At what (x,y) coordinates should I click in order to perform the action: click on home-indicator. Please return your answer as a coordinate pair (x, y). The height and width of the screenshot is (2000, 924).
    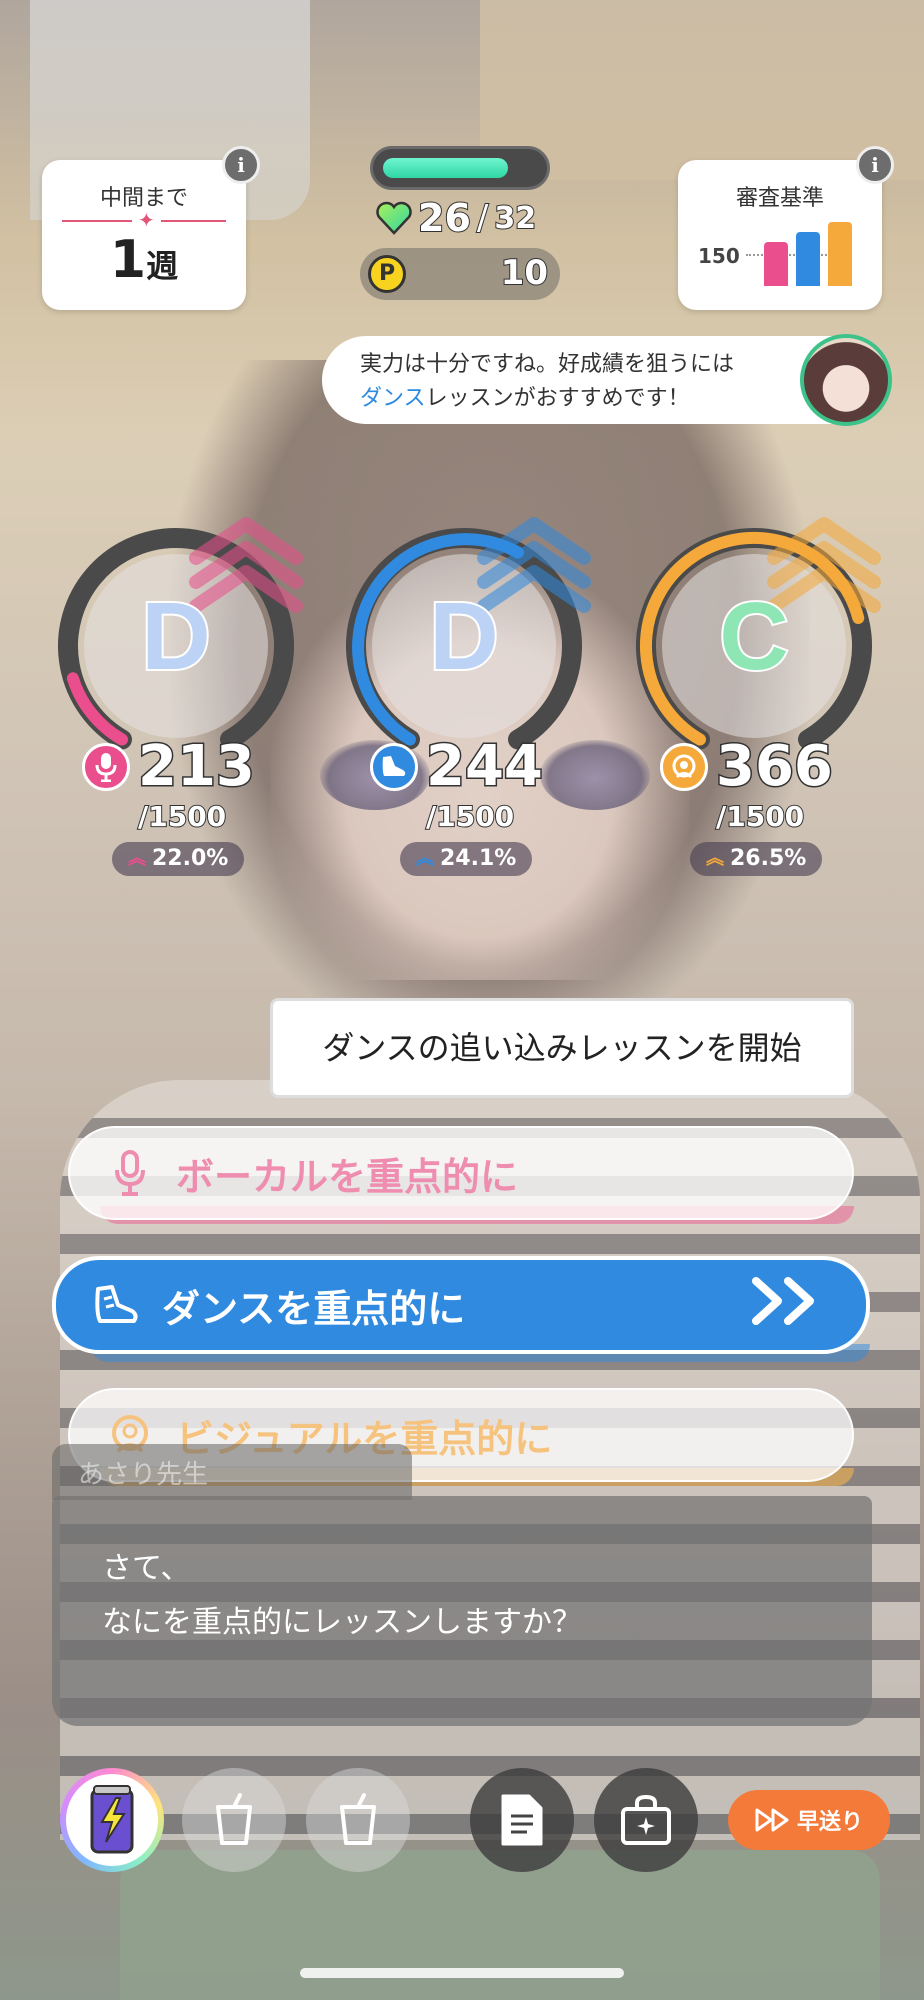
    Looking at the image, I should click on (462, 1973).